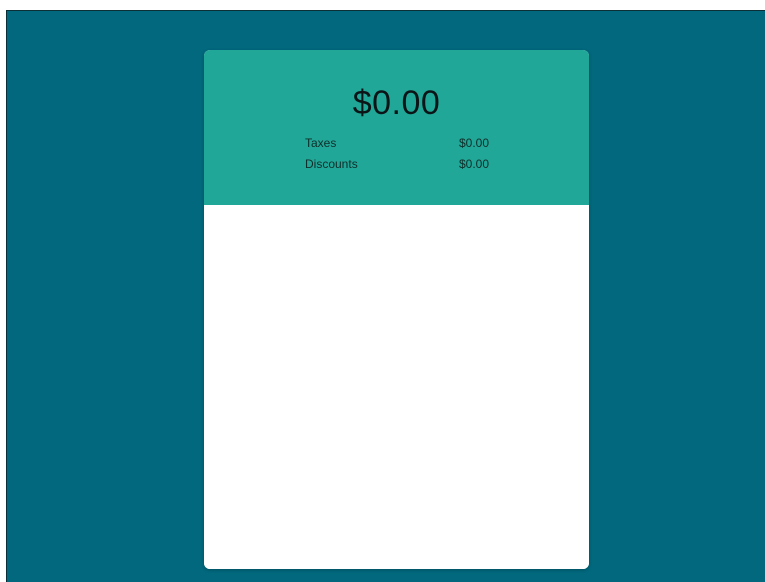  I want to click on taxes-label: Taxes, so click(321, 143).